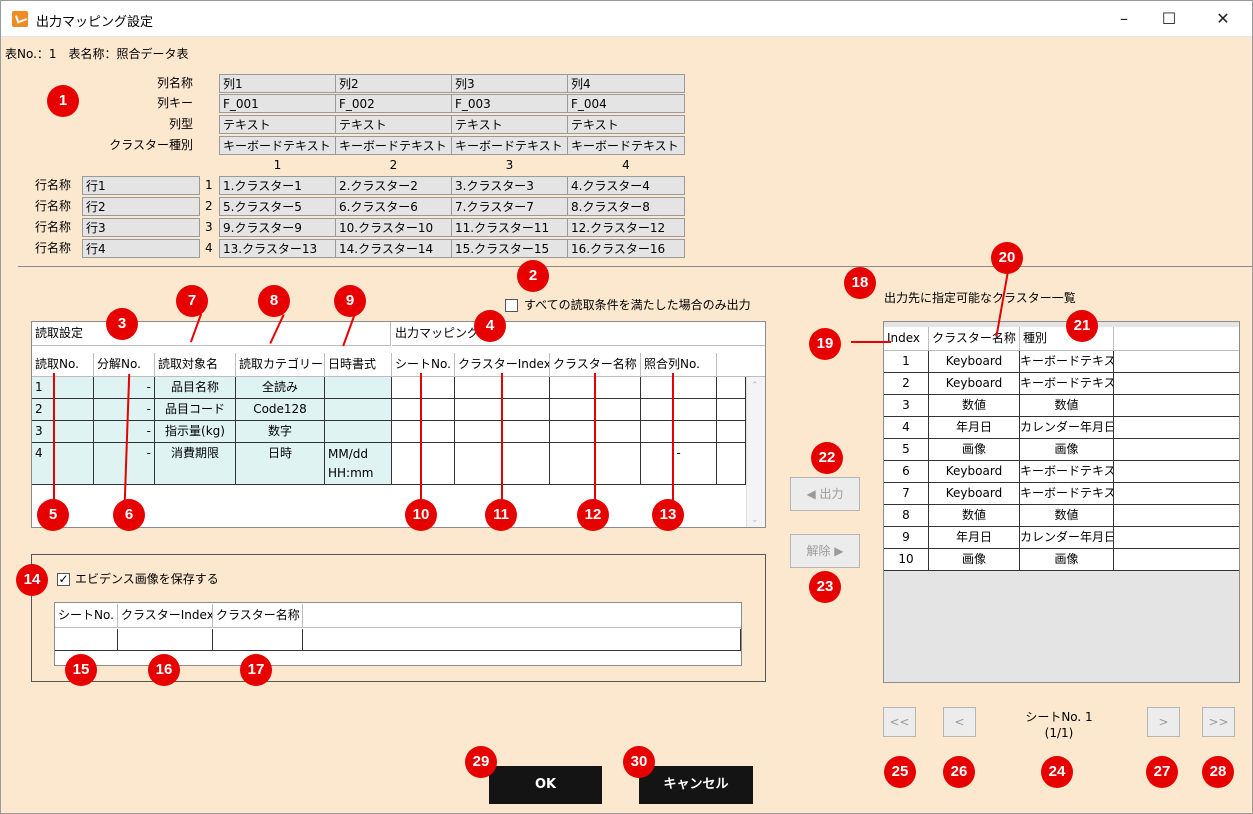  Describe the element at coordinates (626, 124) in the screenshot. I see `column-type-cell: テキスト` at that location.